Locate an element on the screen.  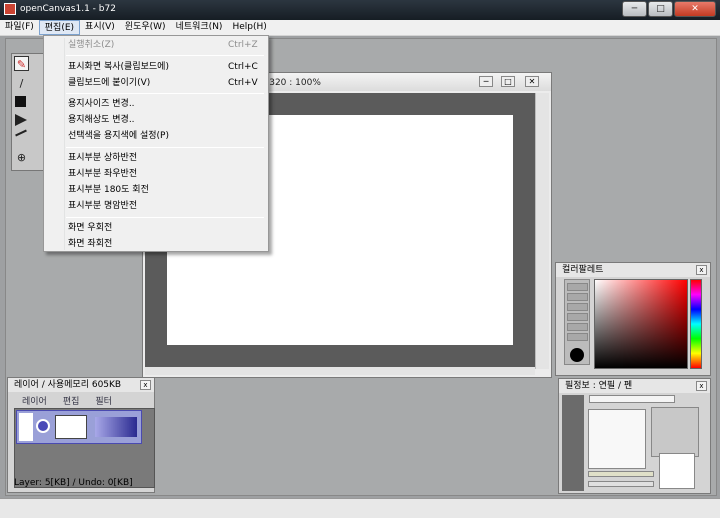
minimize-button: ─ is located at coordinates (634, 9).